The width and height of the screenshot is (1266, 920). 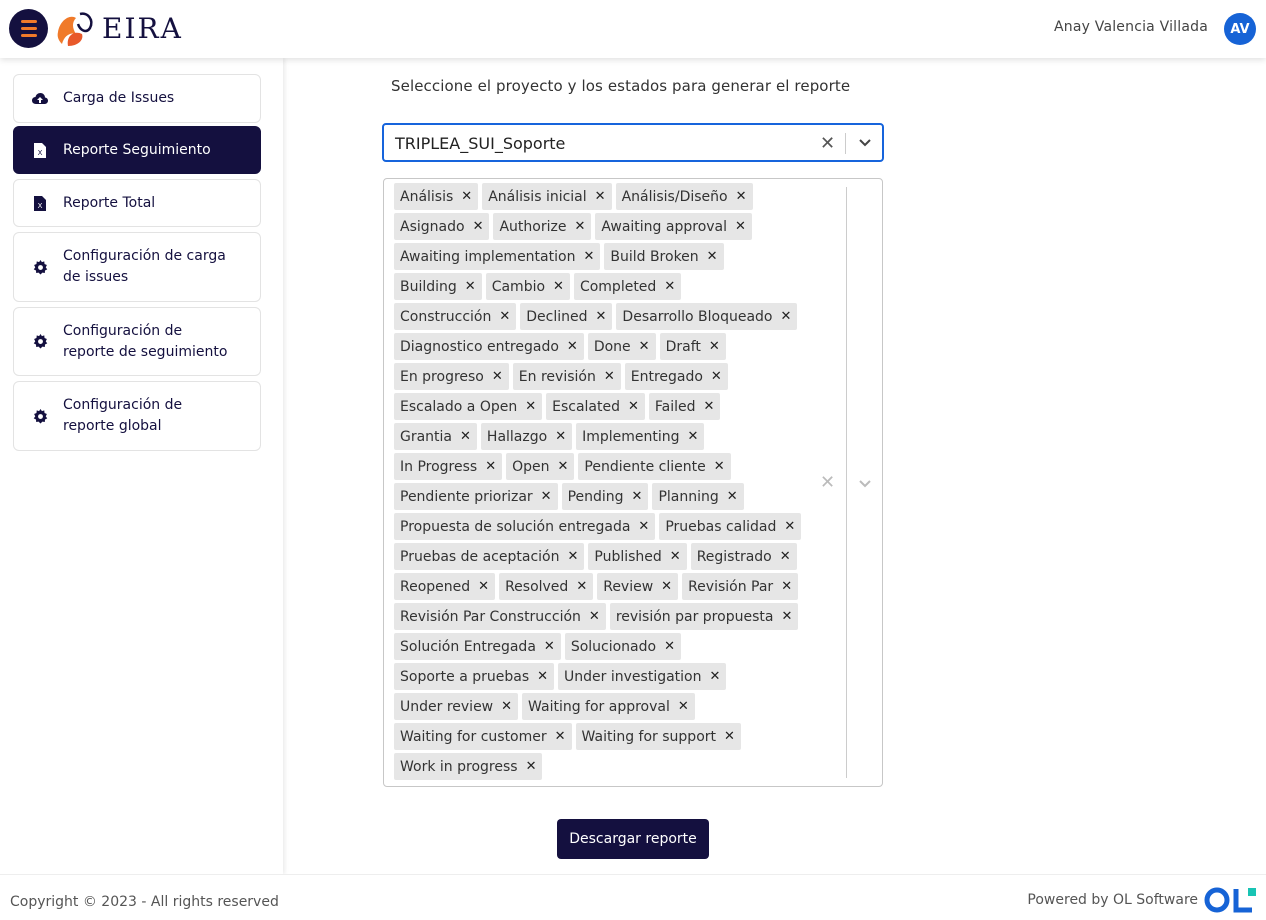 What do you see at coordinates (704, 616) in the screenshot?
I see `status-chip: revisión par propuesta ✕` at bounding box center [704, 616].